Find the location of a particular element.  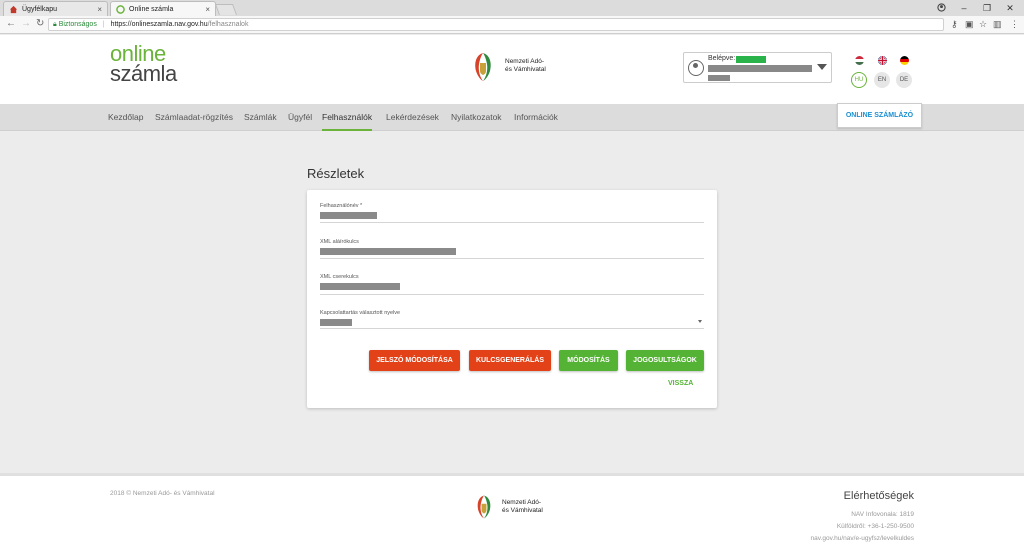

online-szamla-logo: online számla is located at coordinates (150, 64).